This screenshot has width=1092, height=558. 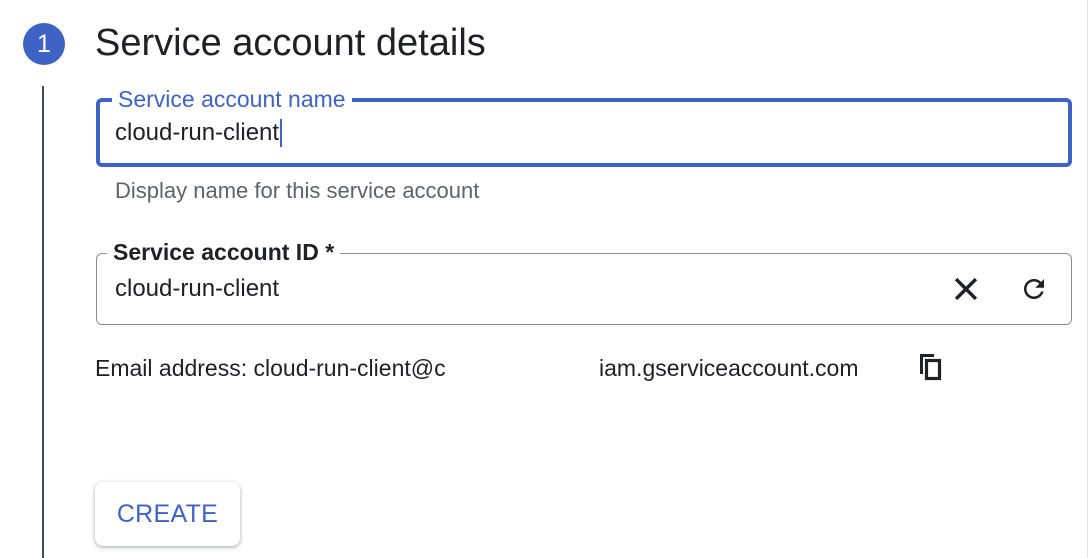 I want to click on copy-email-button, so click(x=930, y=367).